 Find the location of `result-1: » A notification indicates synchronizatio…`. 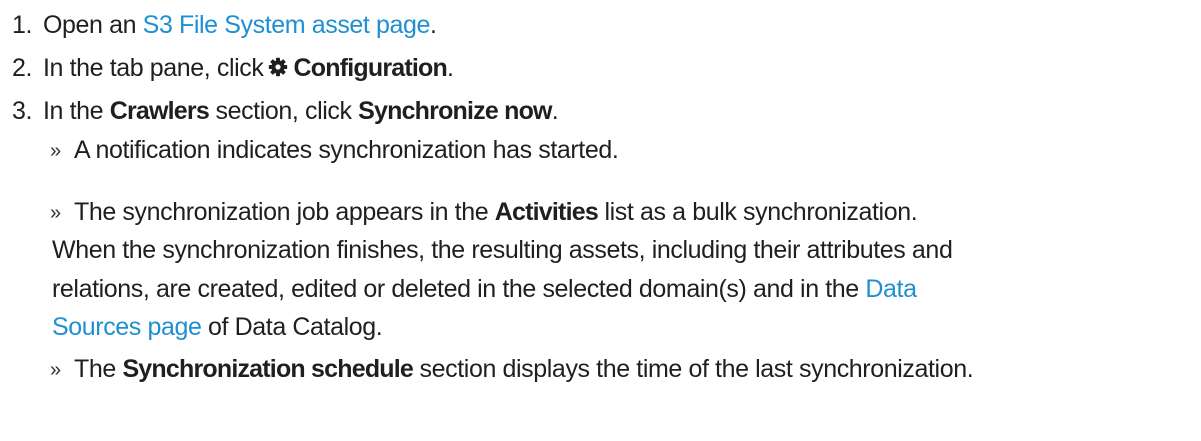

result-1: » A notification indicates synchronizatio… is located at coordinates (334, 151).